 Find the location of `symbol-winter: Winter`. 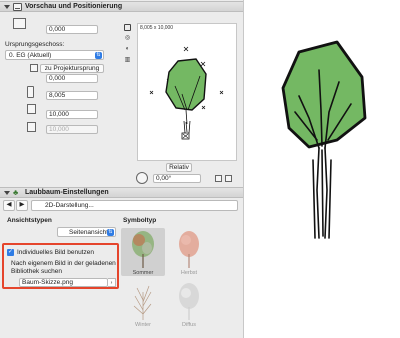

symbol-winter: Winter is located at coordinates (143, 304).